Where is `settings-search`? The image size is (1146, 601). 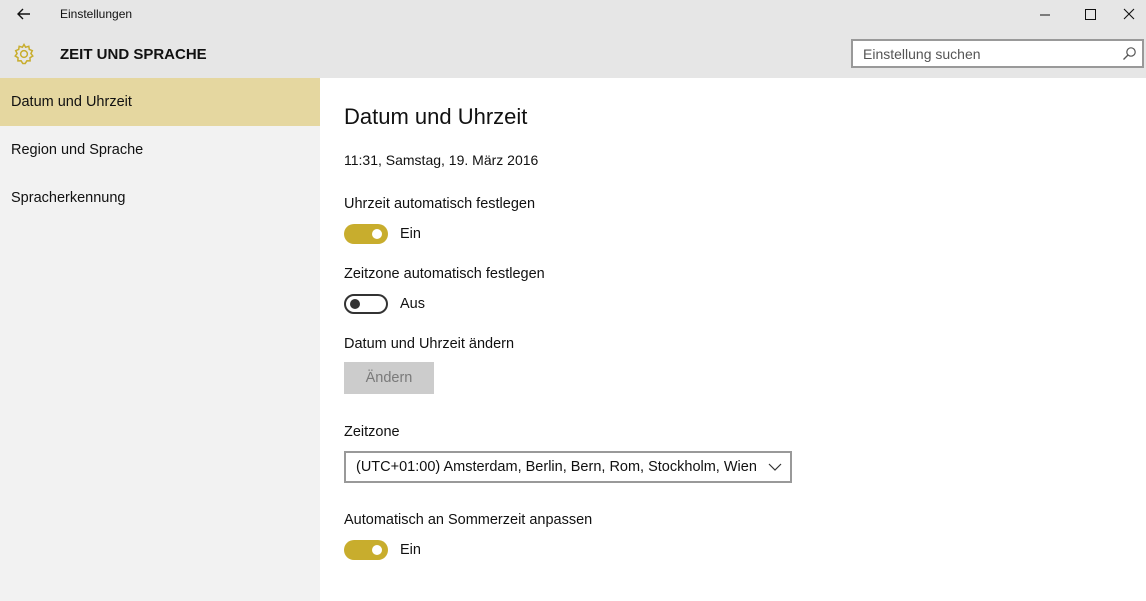 settings-search is located at coordinates (997, 53).